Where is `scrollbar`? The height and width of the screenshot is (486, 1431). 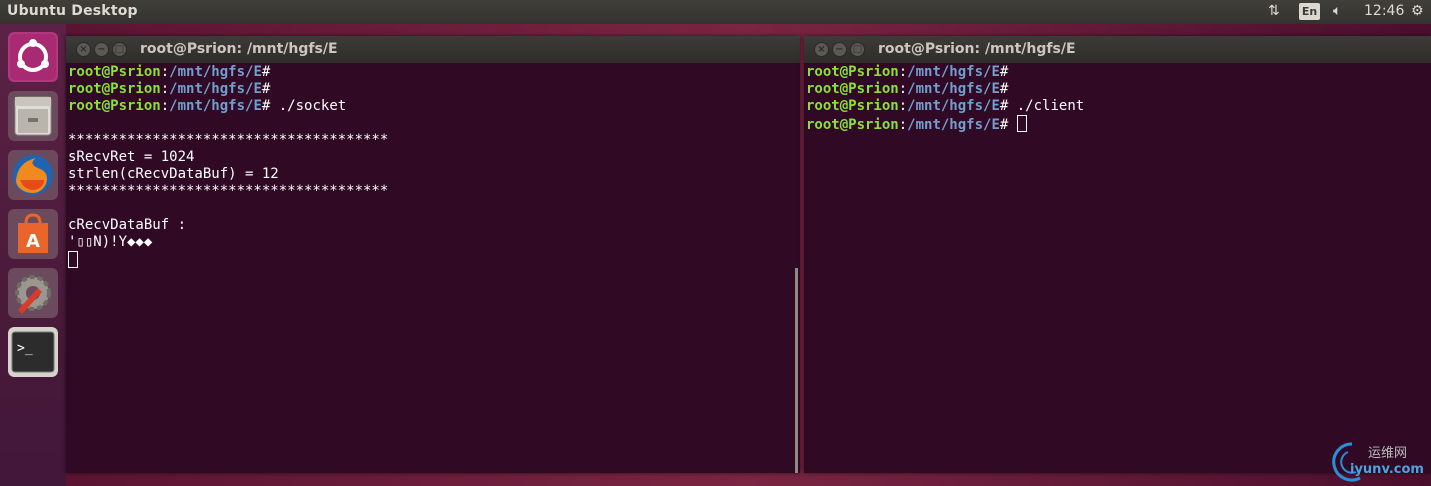
scrollbar is located at coordinates (796, 370).